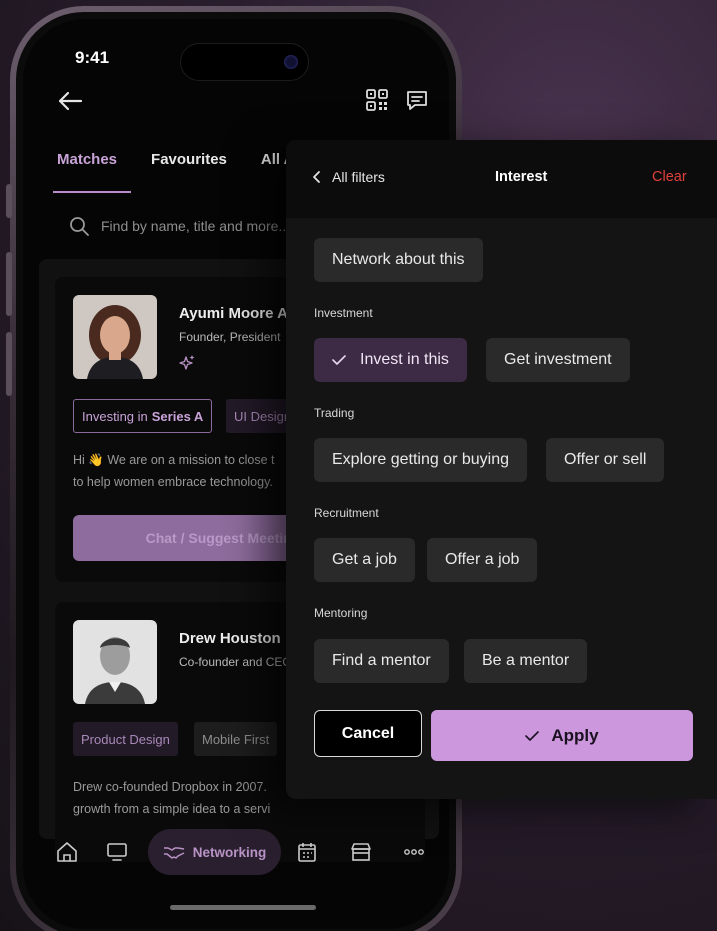  What do you see at coordinates (172, 809) in the screenshot?
I see `card-bio-line: growth from a simple idea to a servi` at bounding box center [172, 809].